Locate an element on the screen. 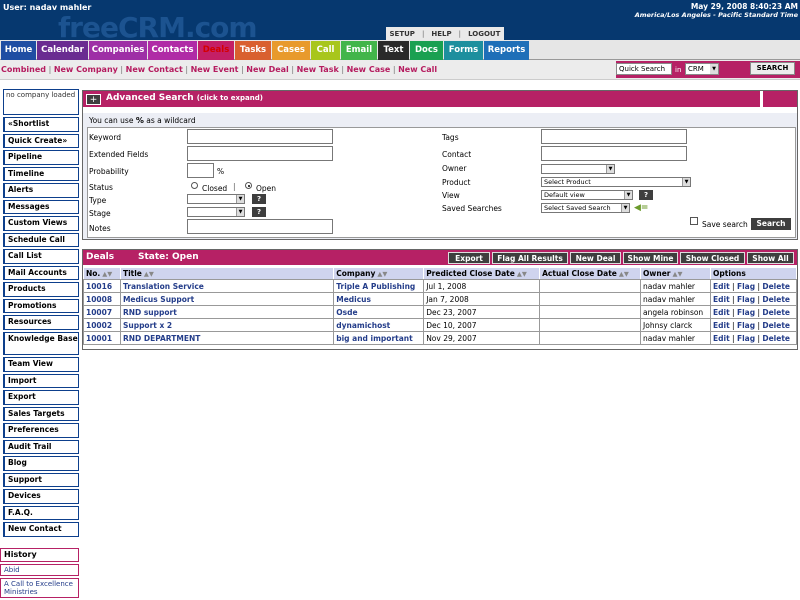  quick-search-button: SEARCH is located at coordinates (772, 68).